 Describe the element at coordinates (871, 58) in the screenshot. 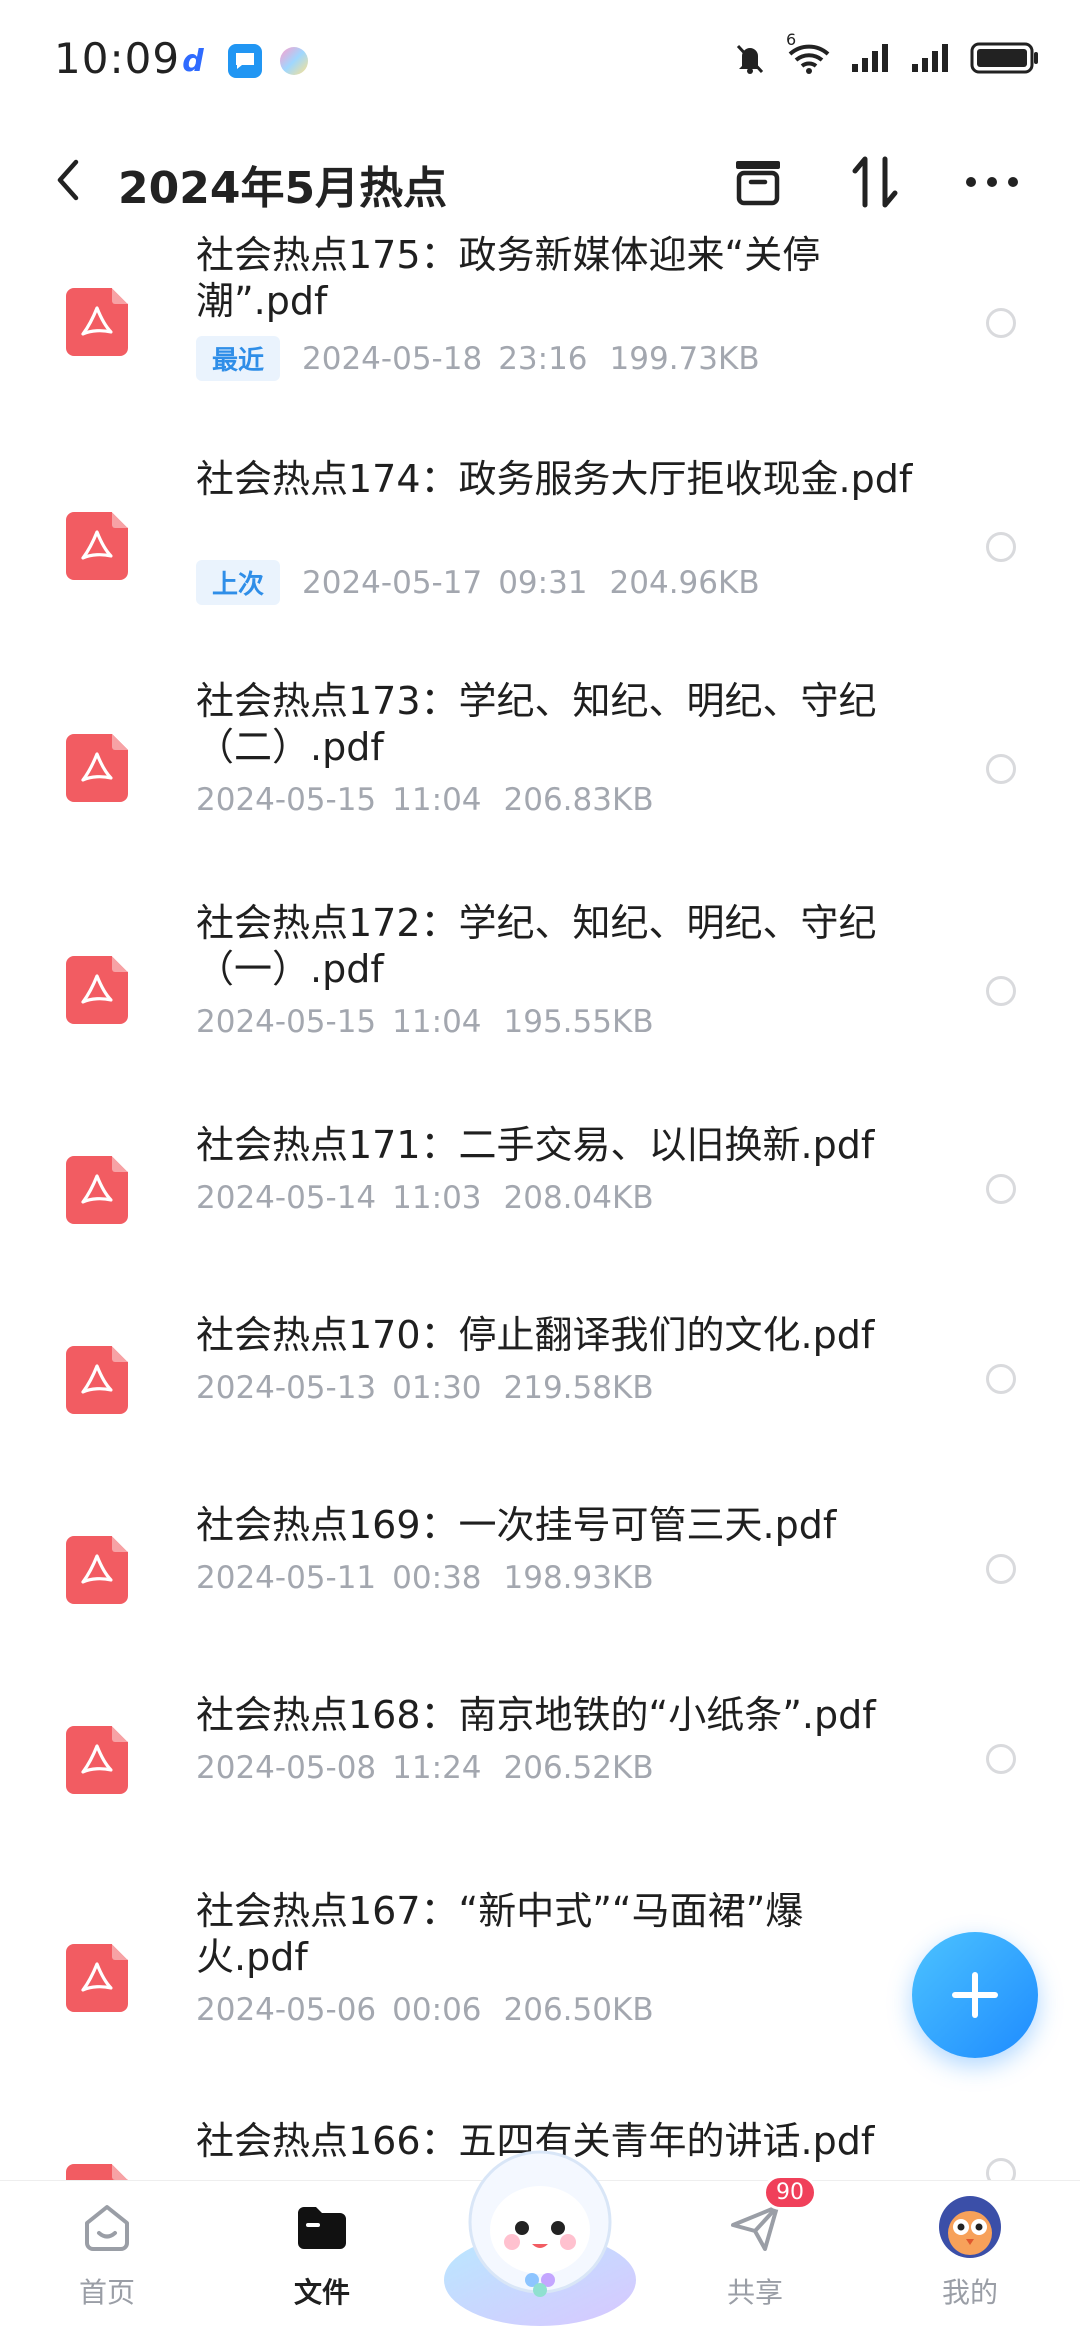

I see `signal-icon` at that location.